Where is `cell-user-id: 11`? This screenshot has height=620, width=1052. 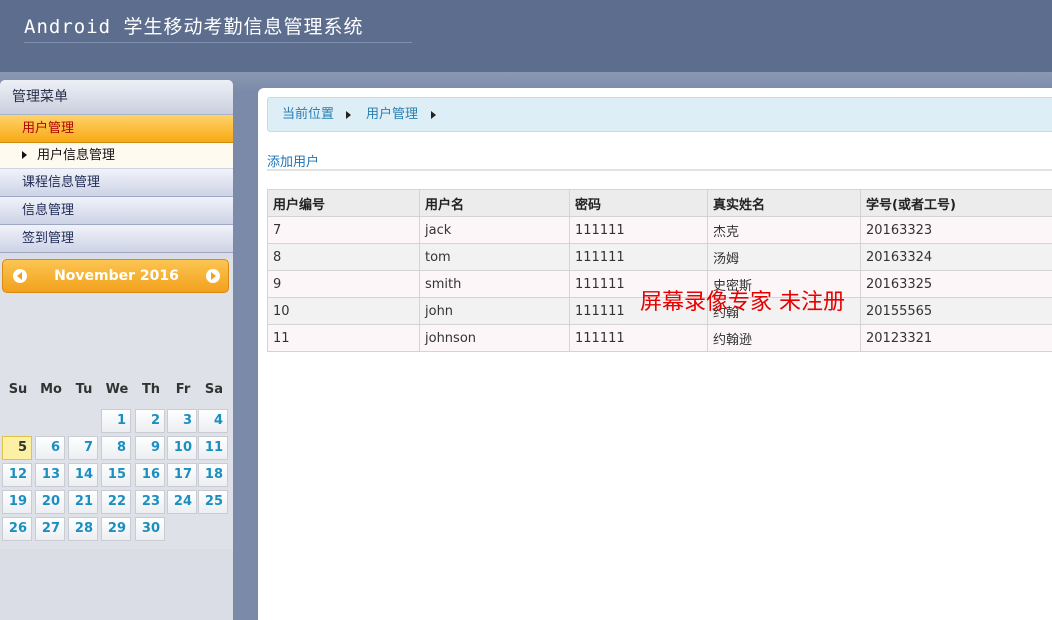
cell-user-id: 11 is located at coordinates (343, 338).